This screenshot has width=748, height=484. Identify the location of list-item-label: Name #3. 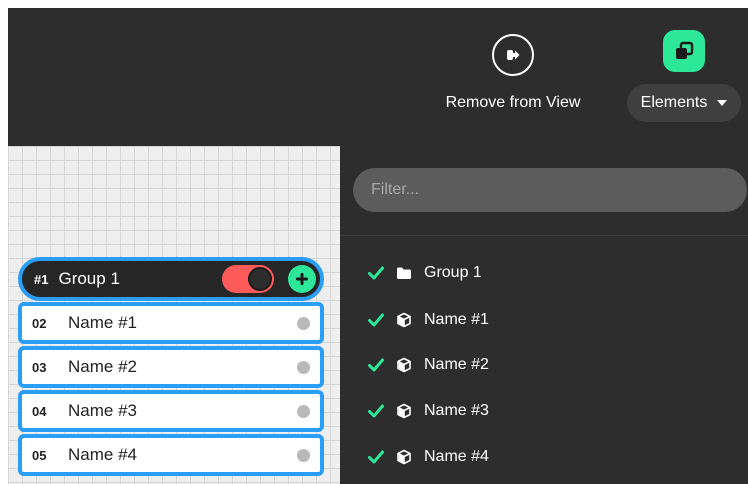
(456, 410).